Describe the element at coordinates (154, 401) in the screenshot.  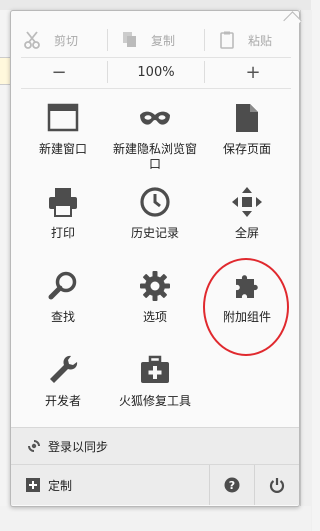
I see `firefox-repair-tool-label: 火狐修复工具` at that location.